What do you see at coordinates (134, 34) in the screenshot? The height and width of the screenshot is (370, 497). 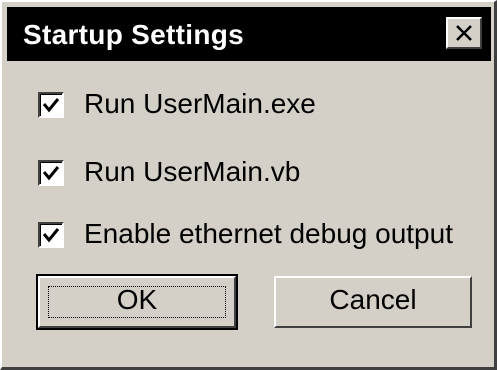 I see `dialog-title: Startup Settings` at bounding box center [134, 34].